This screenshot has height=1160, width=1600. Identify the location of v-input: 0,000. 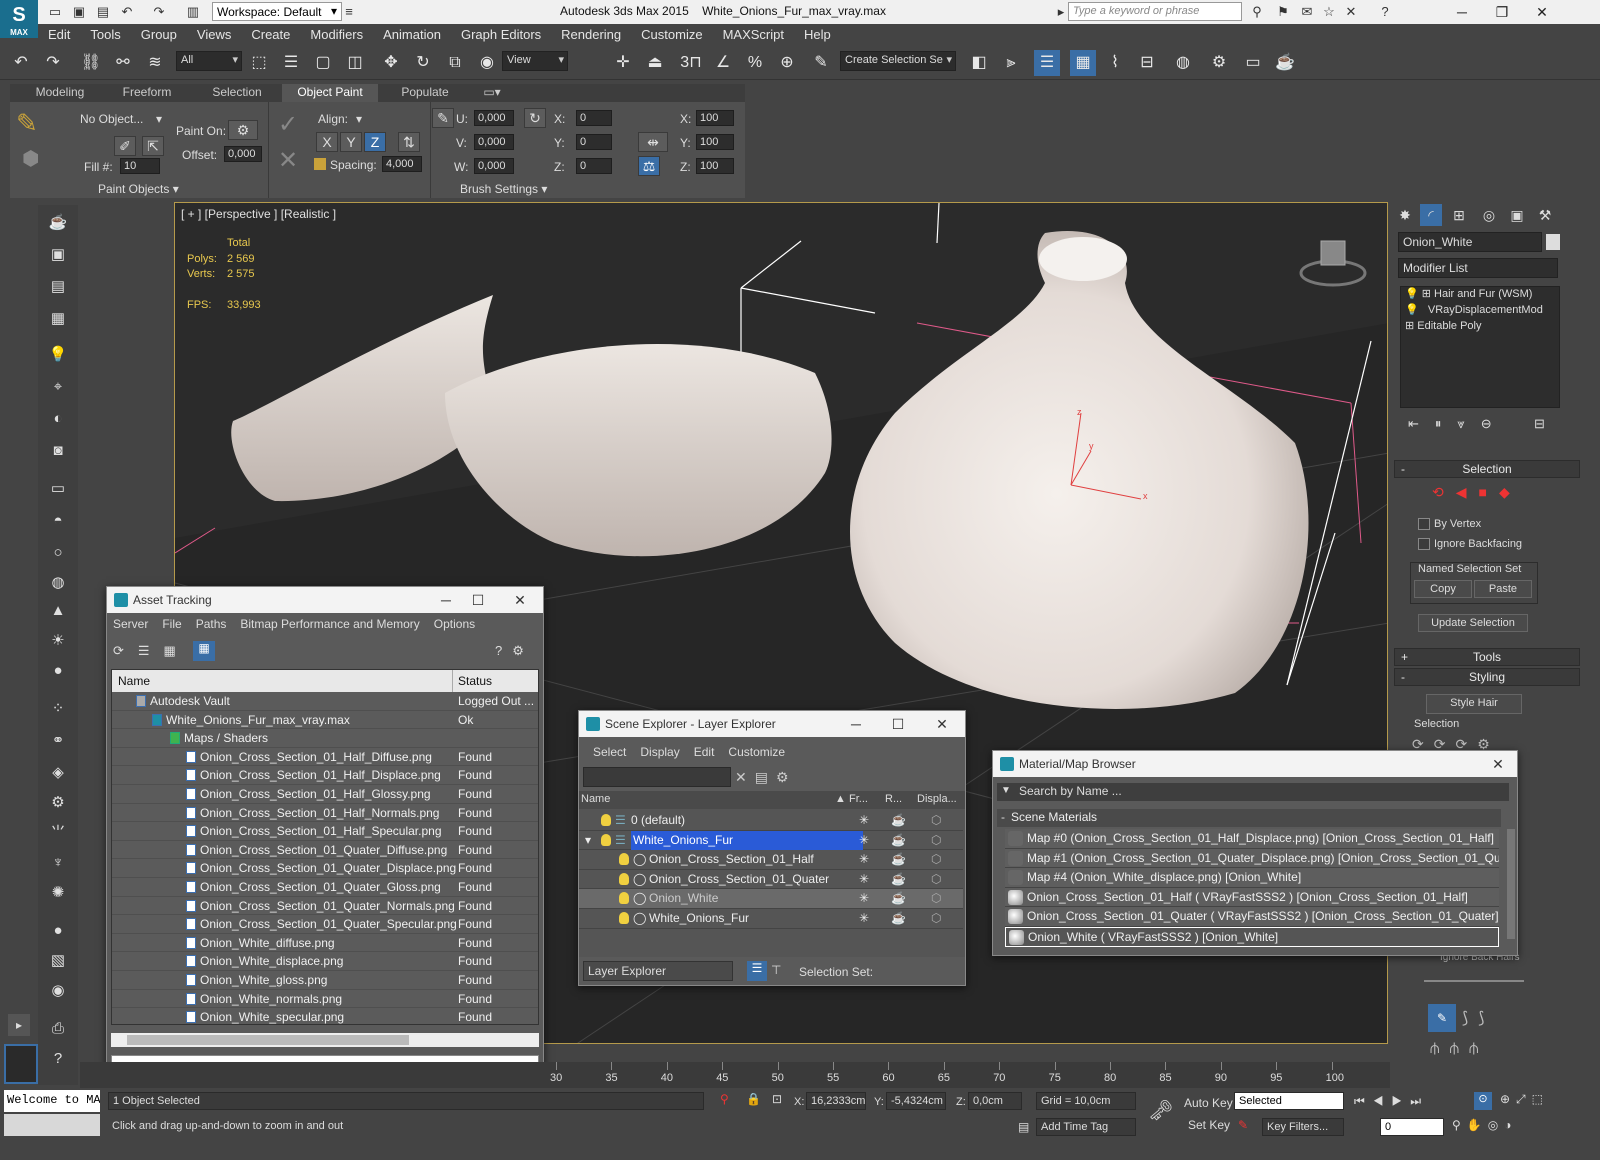
(494, 142).